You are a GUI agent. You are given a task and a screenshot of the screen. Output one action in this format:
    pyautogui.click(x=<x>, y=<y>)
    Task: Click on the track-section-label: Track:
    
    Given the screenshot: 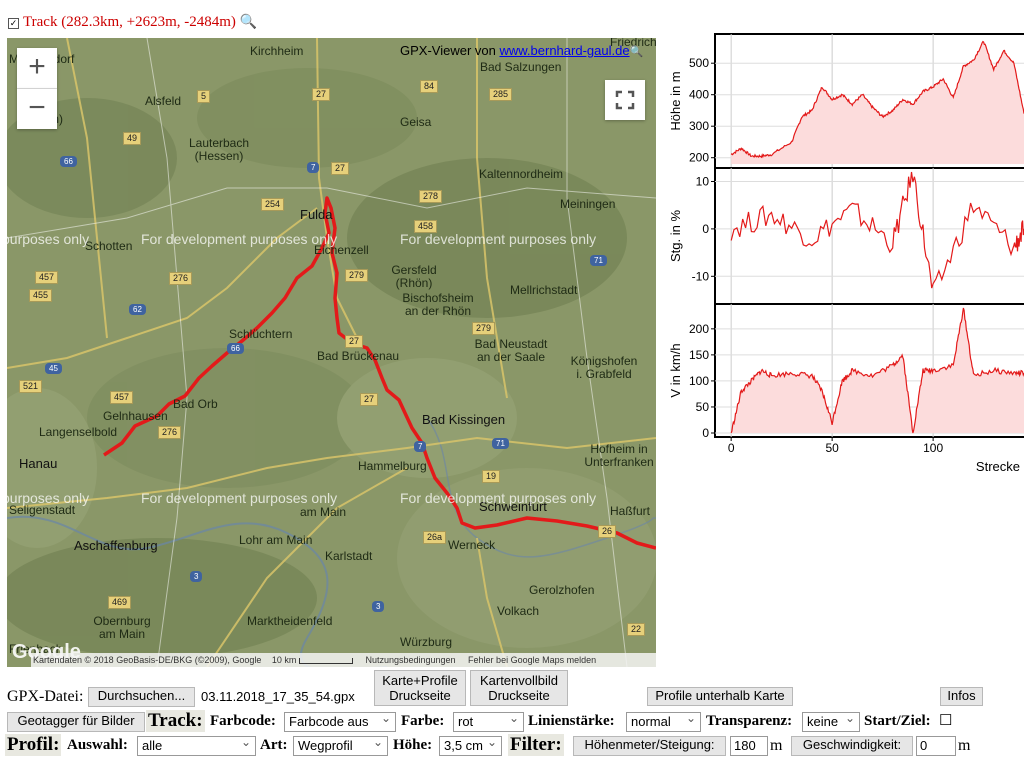 What is the action you would take?
    pyautogui.click(x=175, y=721)
    